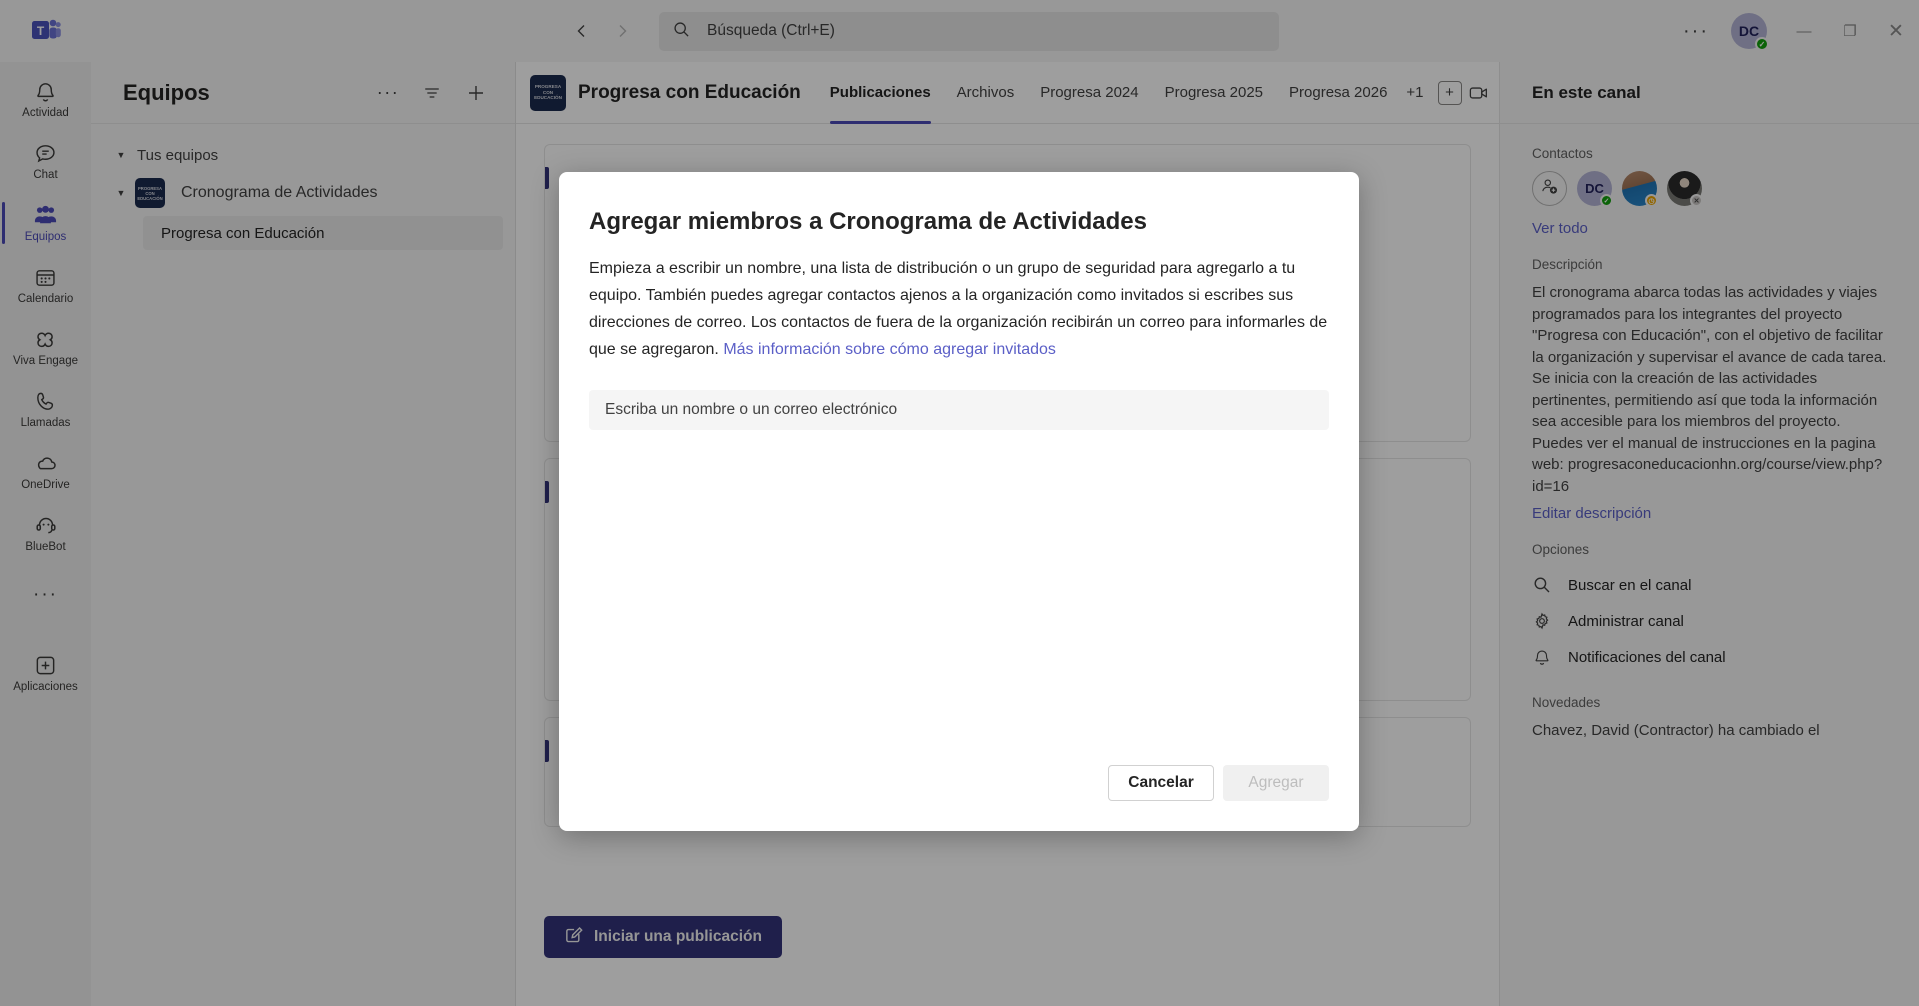 The width and height of the screenshot is (1919, 1006). I want to click on member-search-input, so click(959, 410).